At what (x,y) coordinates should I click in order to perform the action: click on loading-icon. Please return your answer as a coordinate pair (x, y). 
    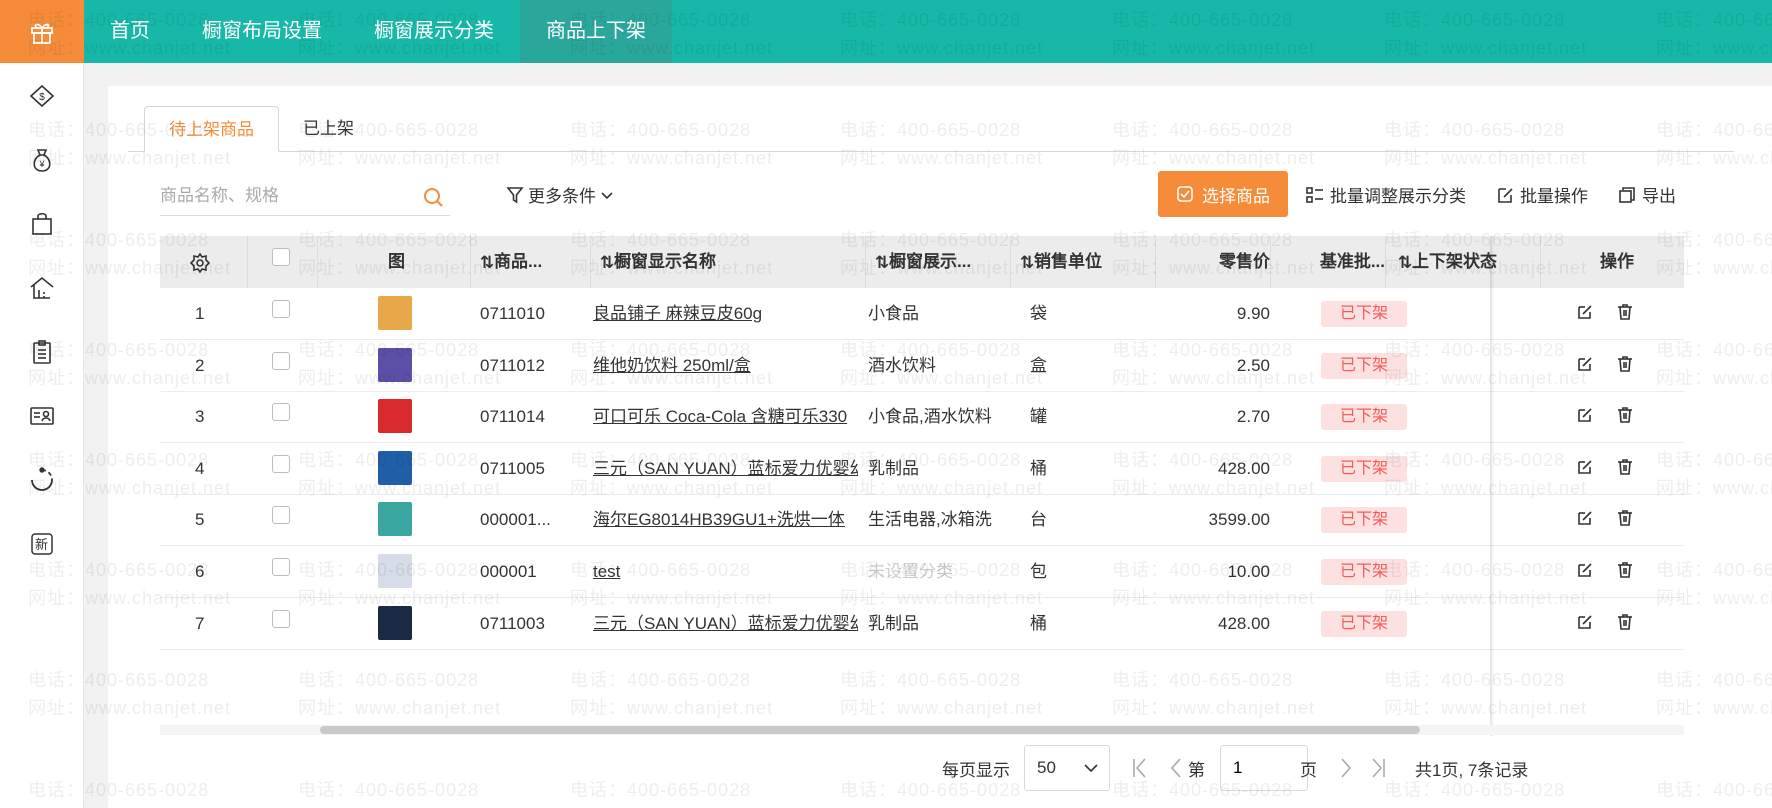
    Looking at the image, I should click on (42, 480).